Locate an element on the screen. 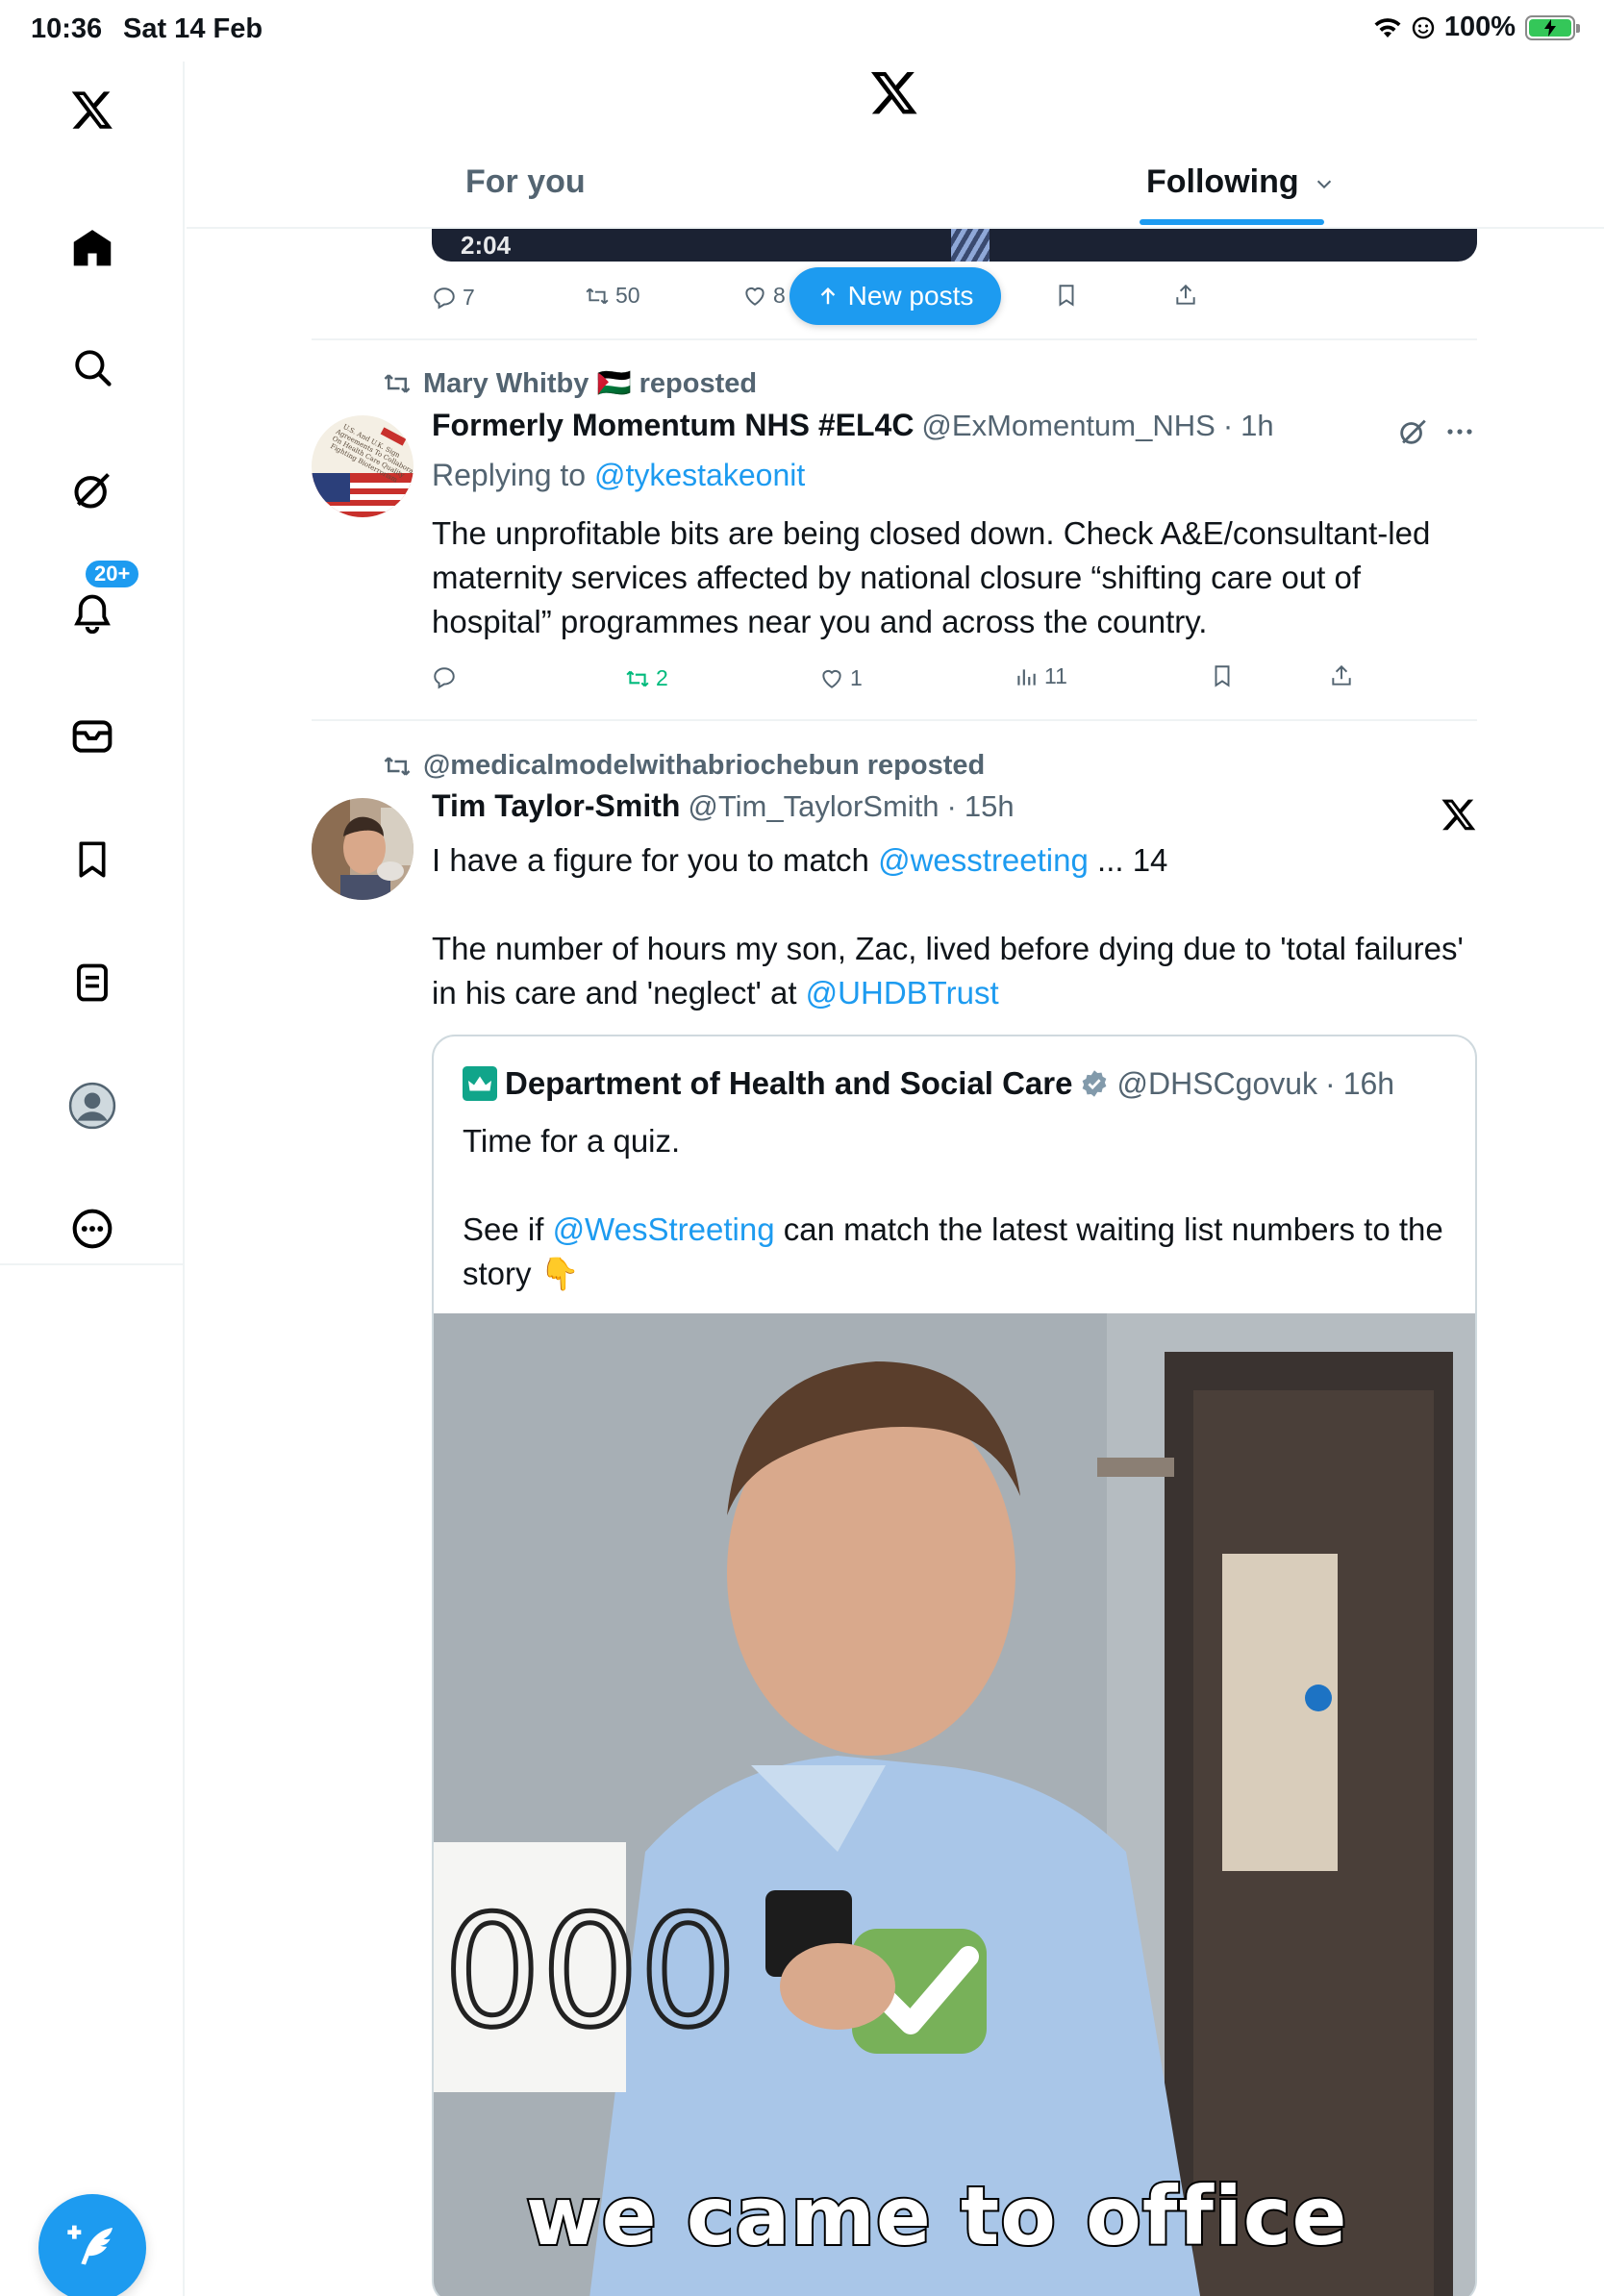 This screenshot has height=2296, width=1604. lists-icon is located at coordinates (92, 983).